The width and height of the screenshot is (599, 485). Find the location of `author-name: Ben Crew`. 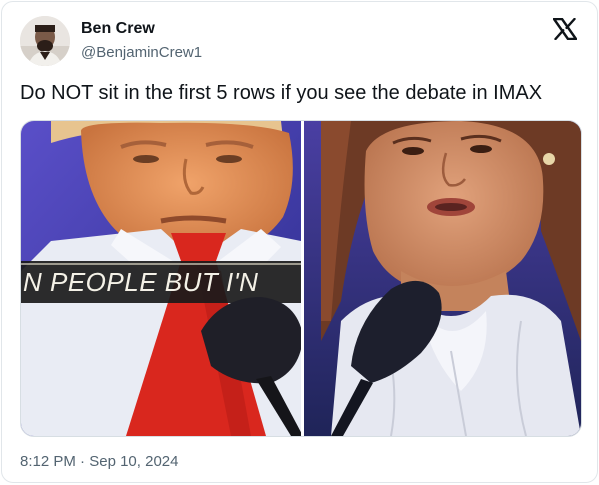

author-name: Ben Crew is located at coordinates (118, 29).